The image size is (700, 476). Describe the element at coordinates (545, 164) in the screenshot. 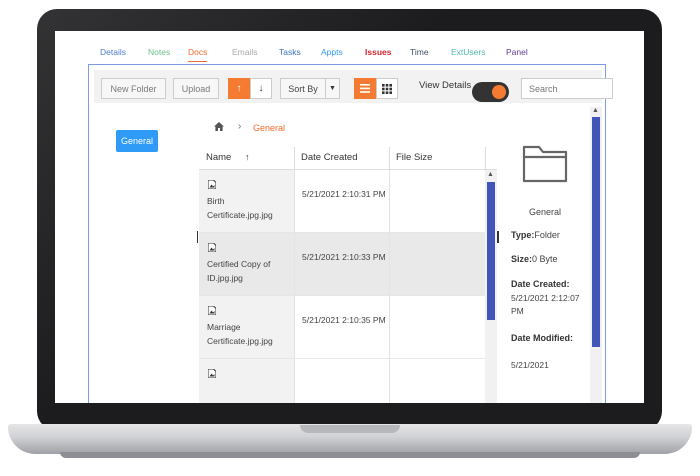

I see `folder-icon` at that location.